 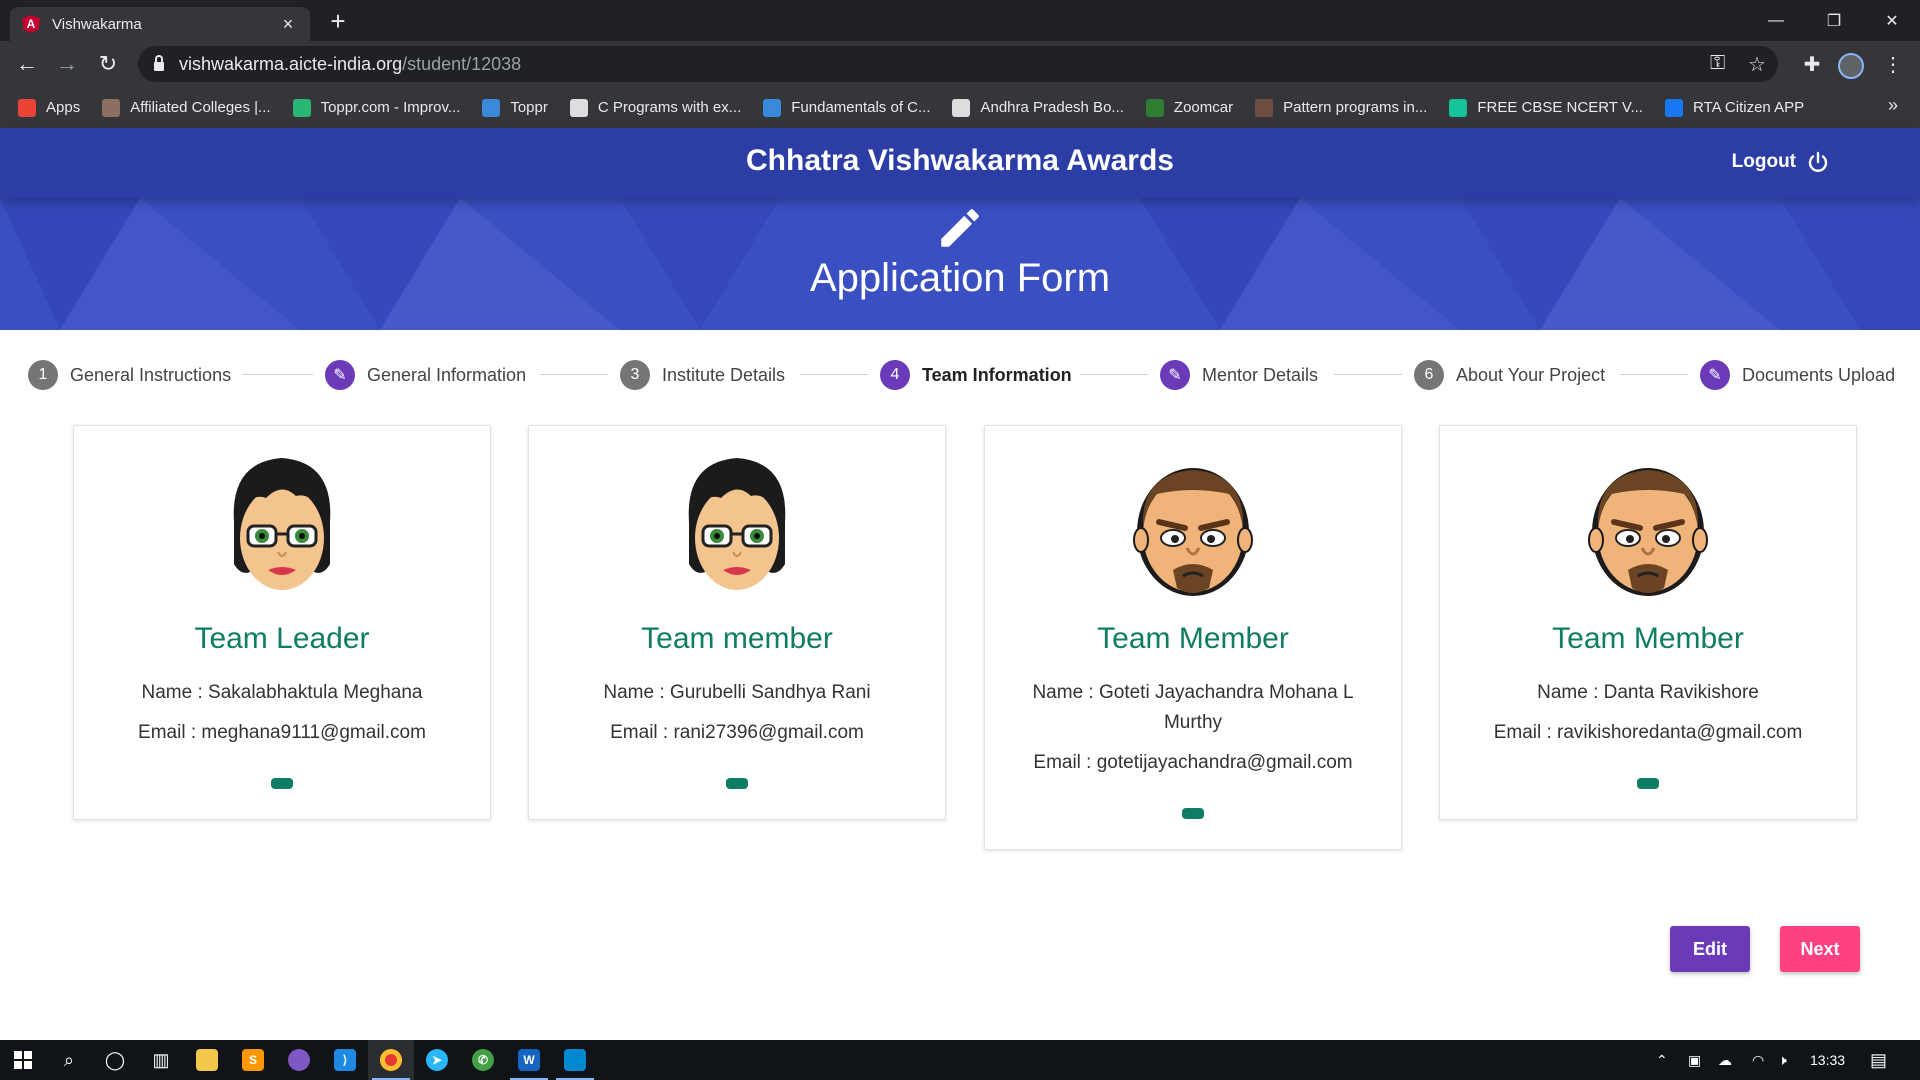 What do you see at coordinates (338, 21) in the screenshot?
I see `new-tab-icon: +` at bounding box center [338, 21].